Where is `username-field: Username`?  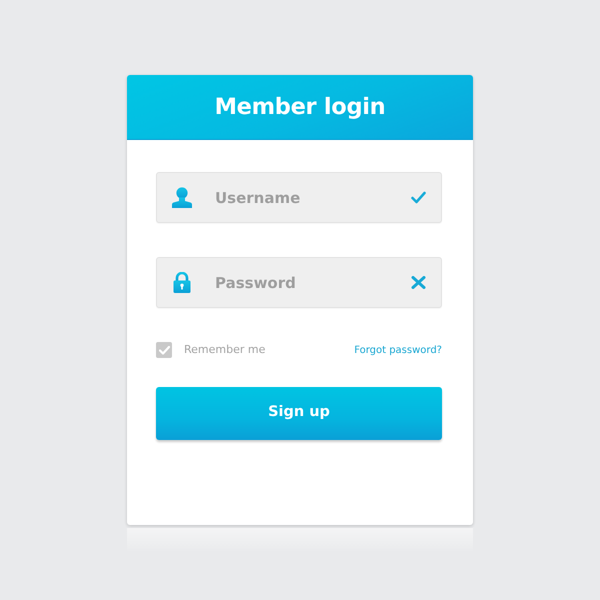 username-field: Username is located at coordinates (299, 197).